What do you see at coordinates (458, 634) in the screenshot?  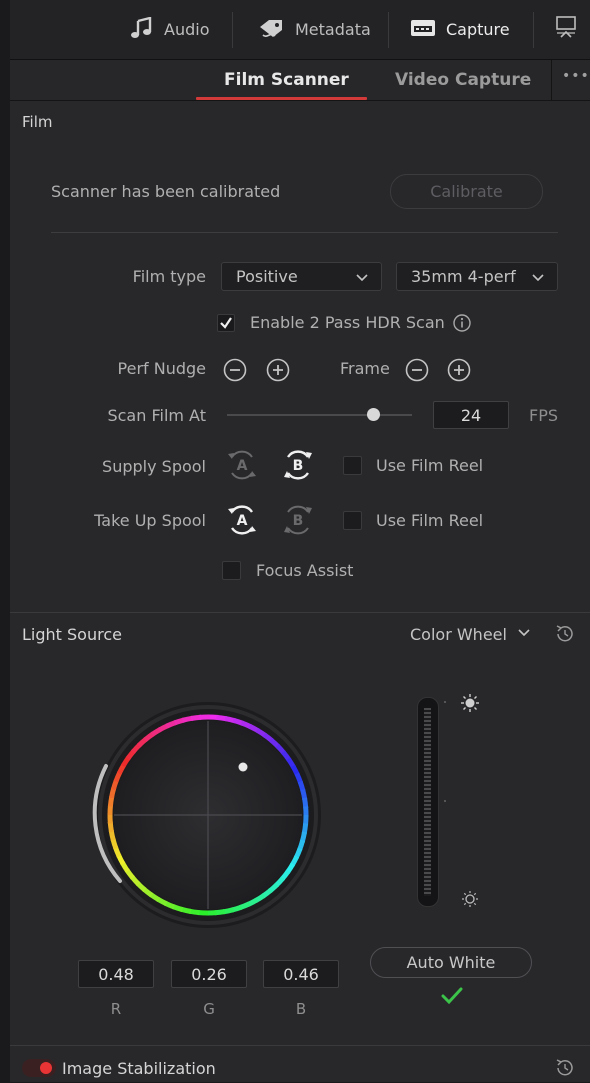 I see `light-source-mode-value: Color Wheel` at bounding box center [458, 634].